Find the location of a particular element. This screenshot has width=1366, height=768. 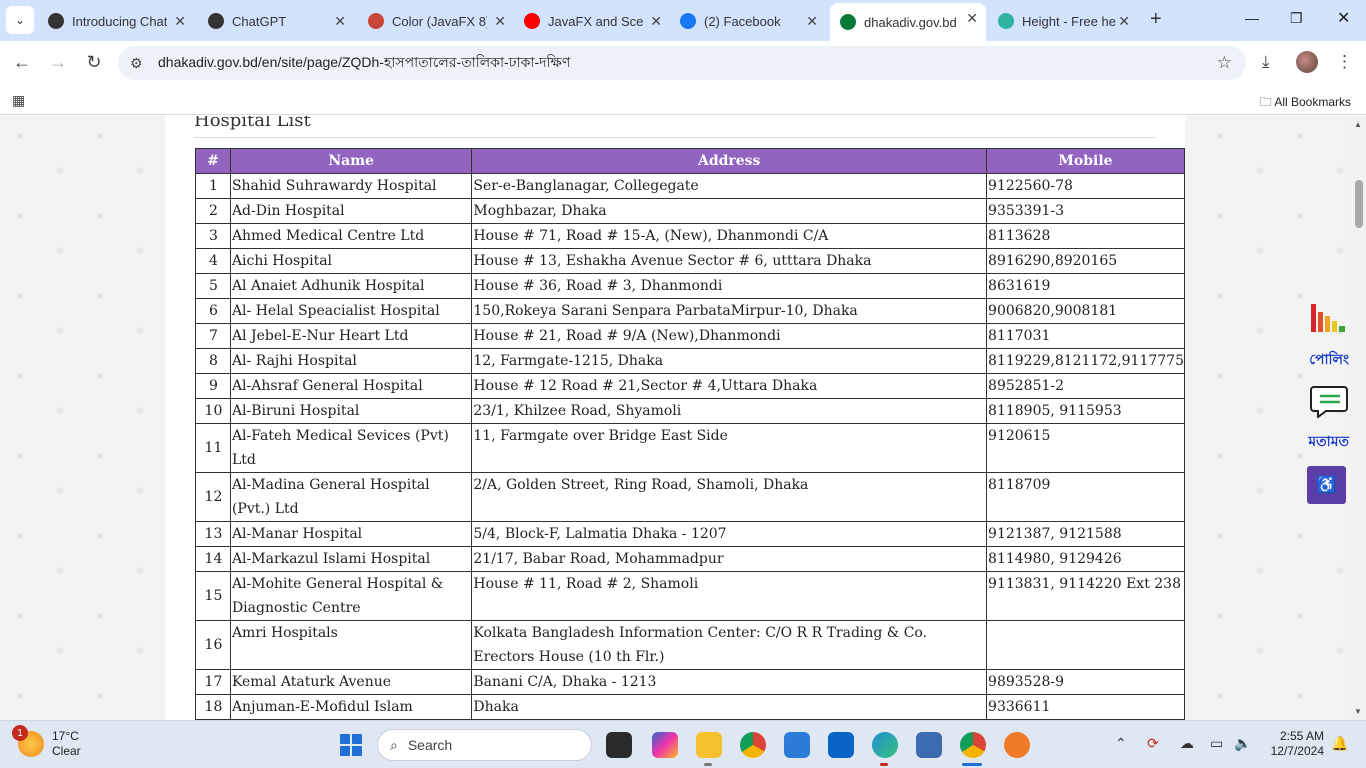

hospital-name: Al-Markazul Islami Hospital is located at coordinates (351, 559).